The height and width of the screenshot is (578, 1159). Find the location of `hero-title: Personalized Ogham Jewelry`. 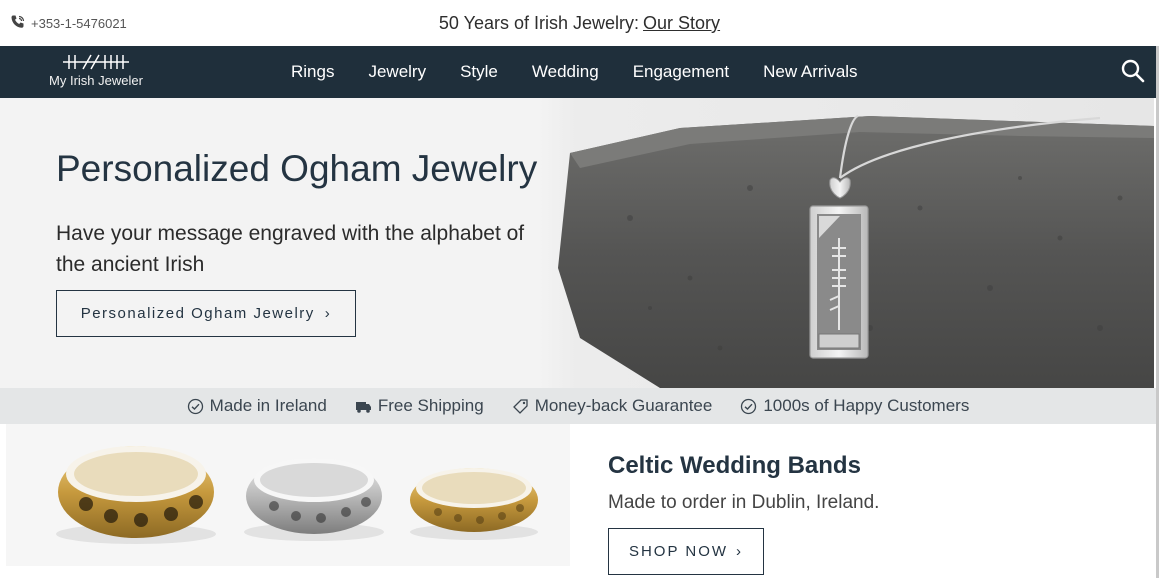

hero-title: Personalized Ogham Jewelry is located at coordinates (297, 168).